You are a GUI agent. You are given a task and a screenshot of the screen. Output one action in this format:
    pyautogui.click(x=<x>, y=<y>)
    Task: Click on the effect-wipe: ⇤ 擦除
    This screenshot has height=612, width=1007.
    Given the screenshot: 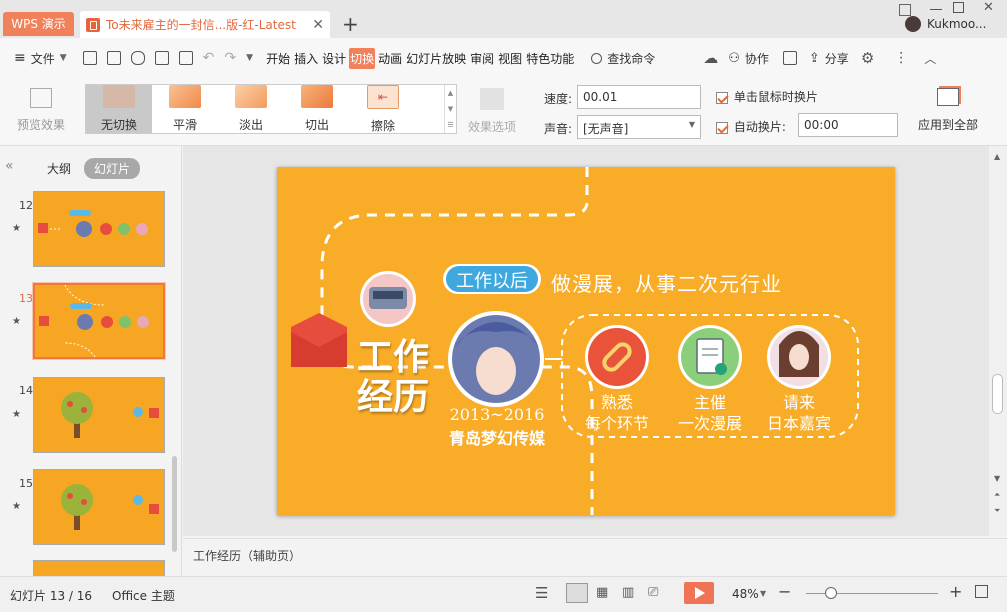 What is the action you would take?
    pyautogui.click(x=383, y=108)
    